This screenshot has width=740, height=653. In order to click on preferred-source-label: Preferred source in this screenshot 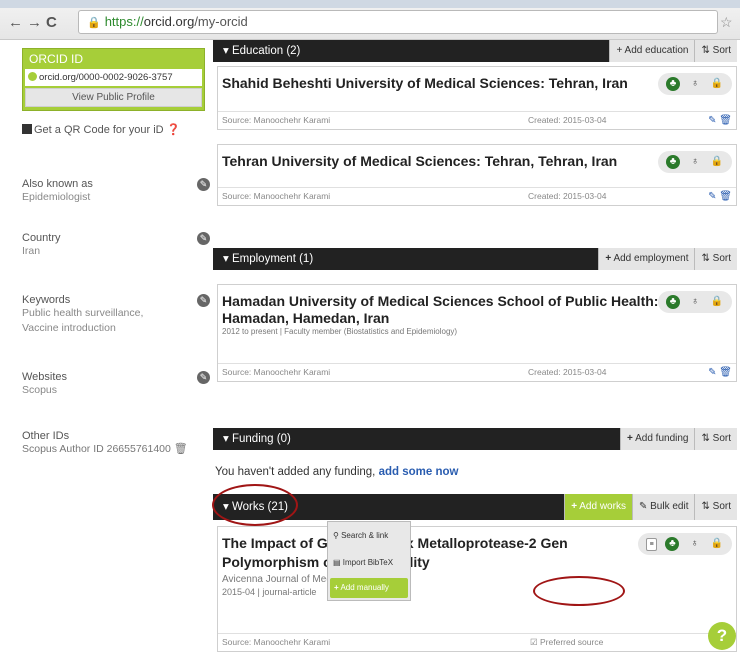, I will do `click(572, 642)`.